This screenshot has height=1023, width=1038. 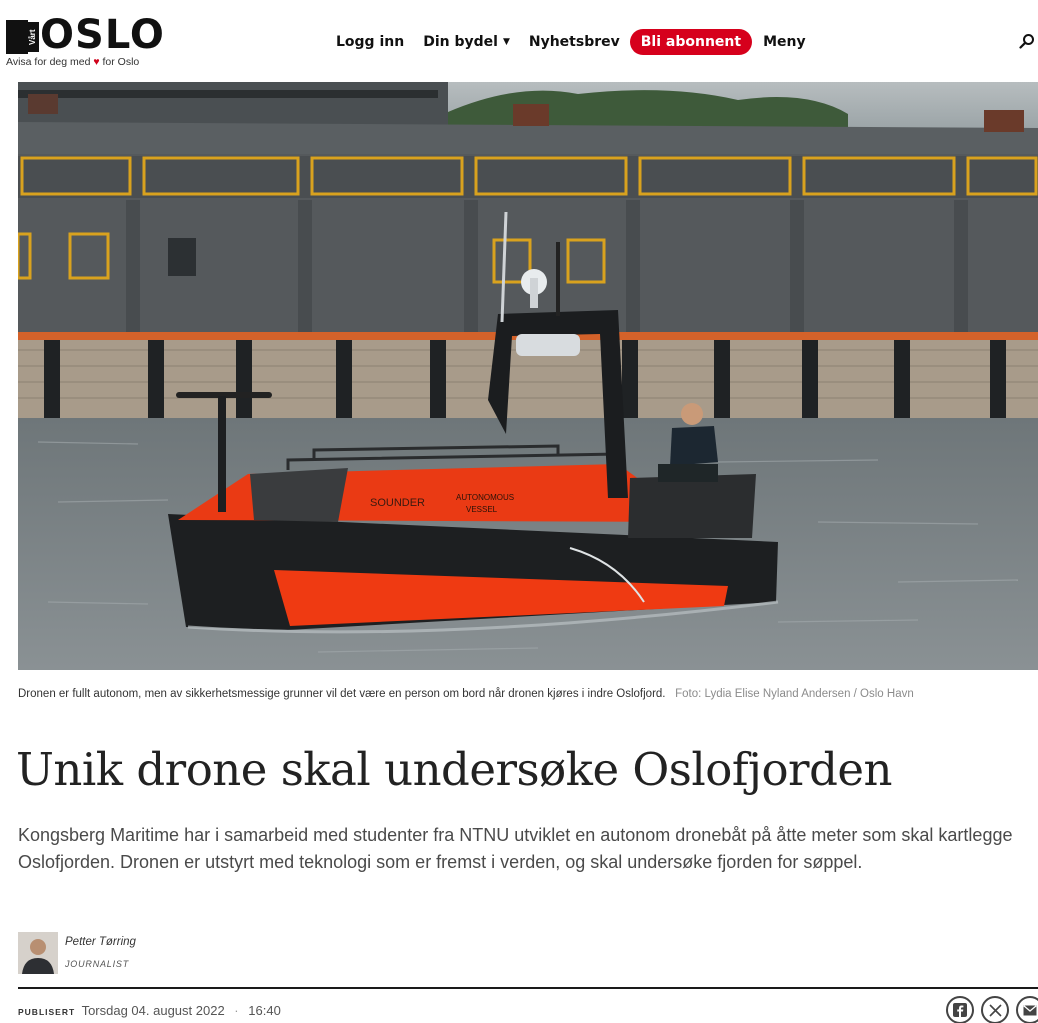 I want to click on tagline-post: for Oslo, so click(x=121, y=62).